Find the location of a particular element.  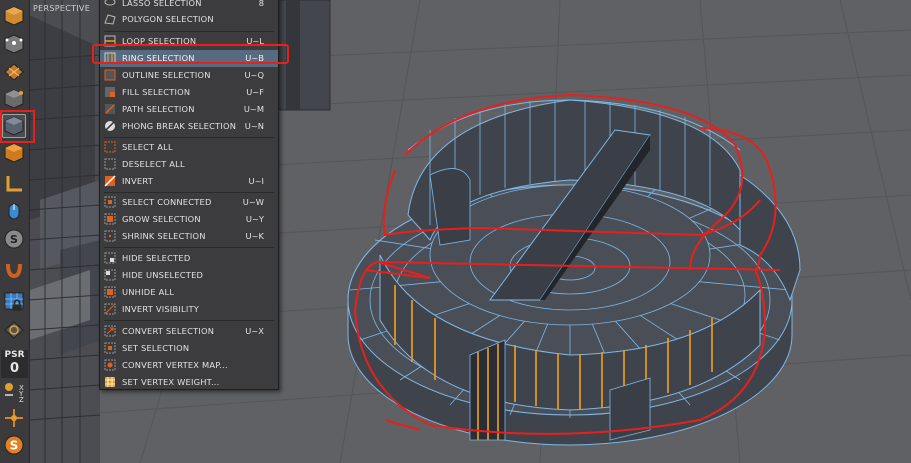

polygons-mode-icon is located at coordinates (14, 99).